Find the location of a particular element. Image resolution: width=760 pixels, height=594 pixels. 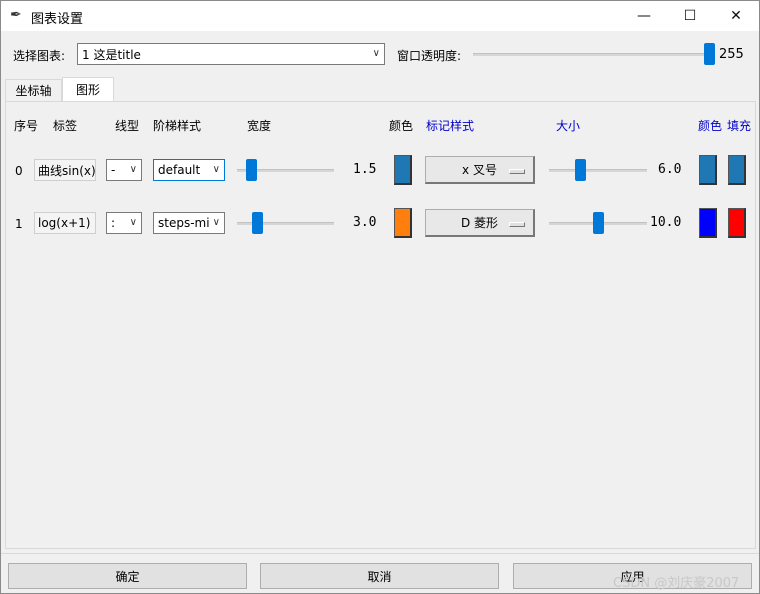

opacity-slider-thumb is located at coordinates (709, 54).